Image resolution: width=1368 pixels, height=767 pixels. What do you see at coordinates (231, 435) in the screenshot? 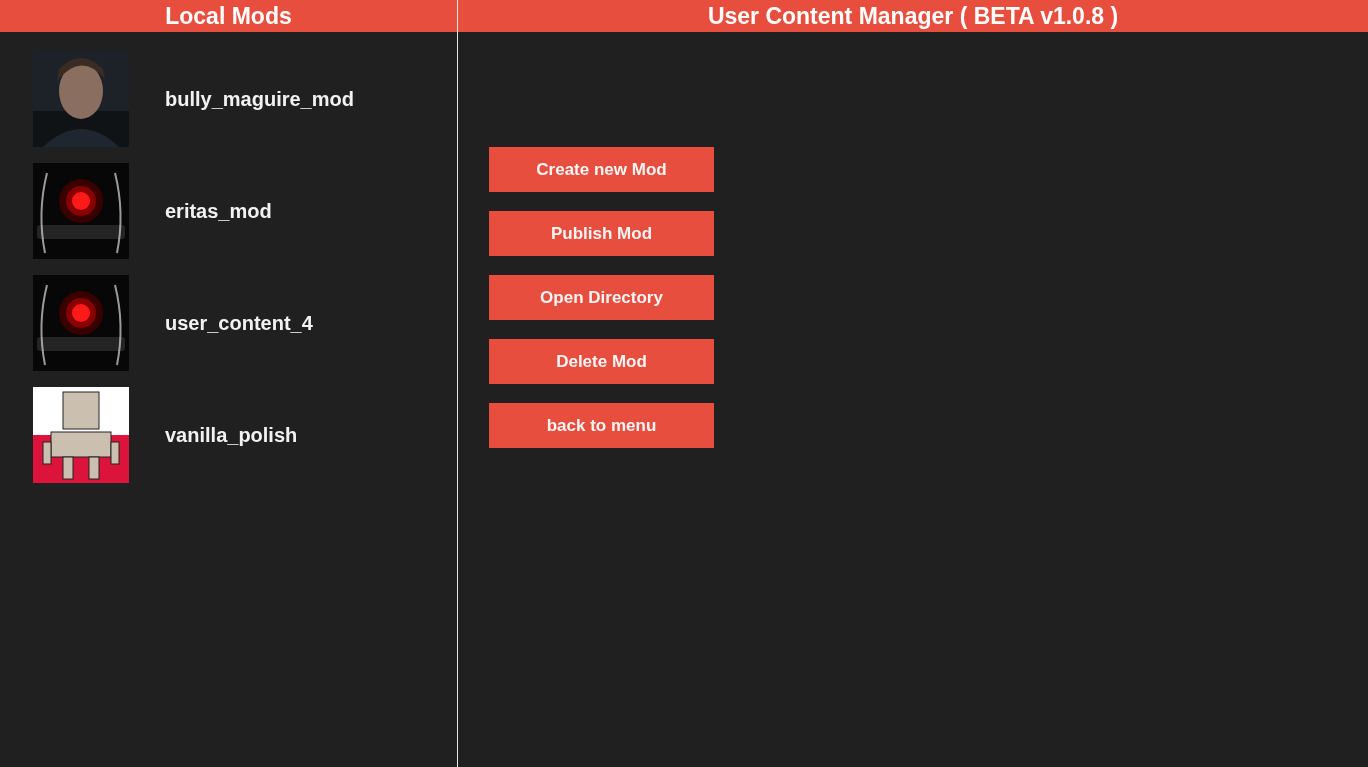
I see `mod-name: vanilla_polish` at bounding box center [231, 435].